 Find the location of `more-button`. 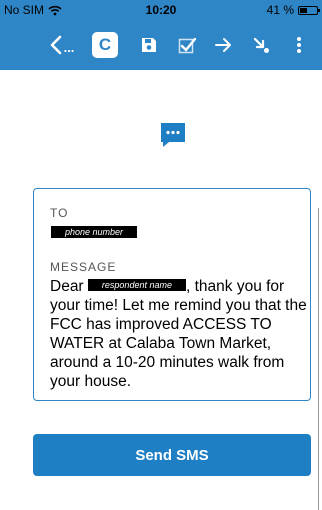

more-button is located at coordinates (299, 45).